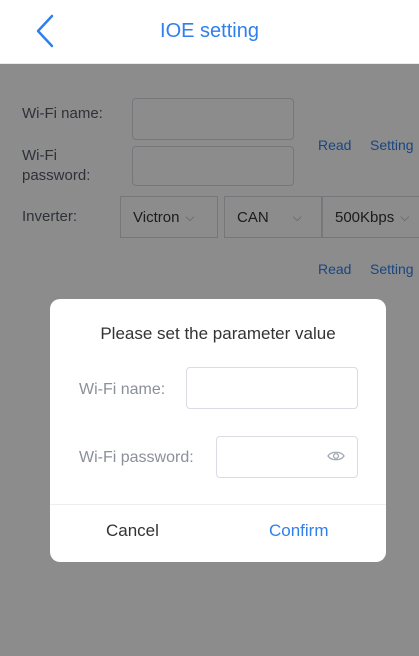 The height and width of the screenshot is (656, 419). Describe the element at coordinates (299, 531) in the screenshot. I see `confirm-button: Confirm` at that location.